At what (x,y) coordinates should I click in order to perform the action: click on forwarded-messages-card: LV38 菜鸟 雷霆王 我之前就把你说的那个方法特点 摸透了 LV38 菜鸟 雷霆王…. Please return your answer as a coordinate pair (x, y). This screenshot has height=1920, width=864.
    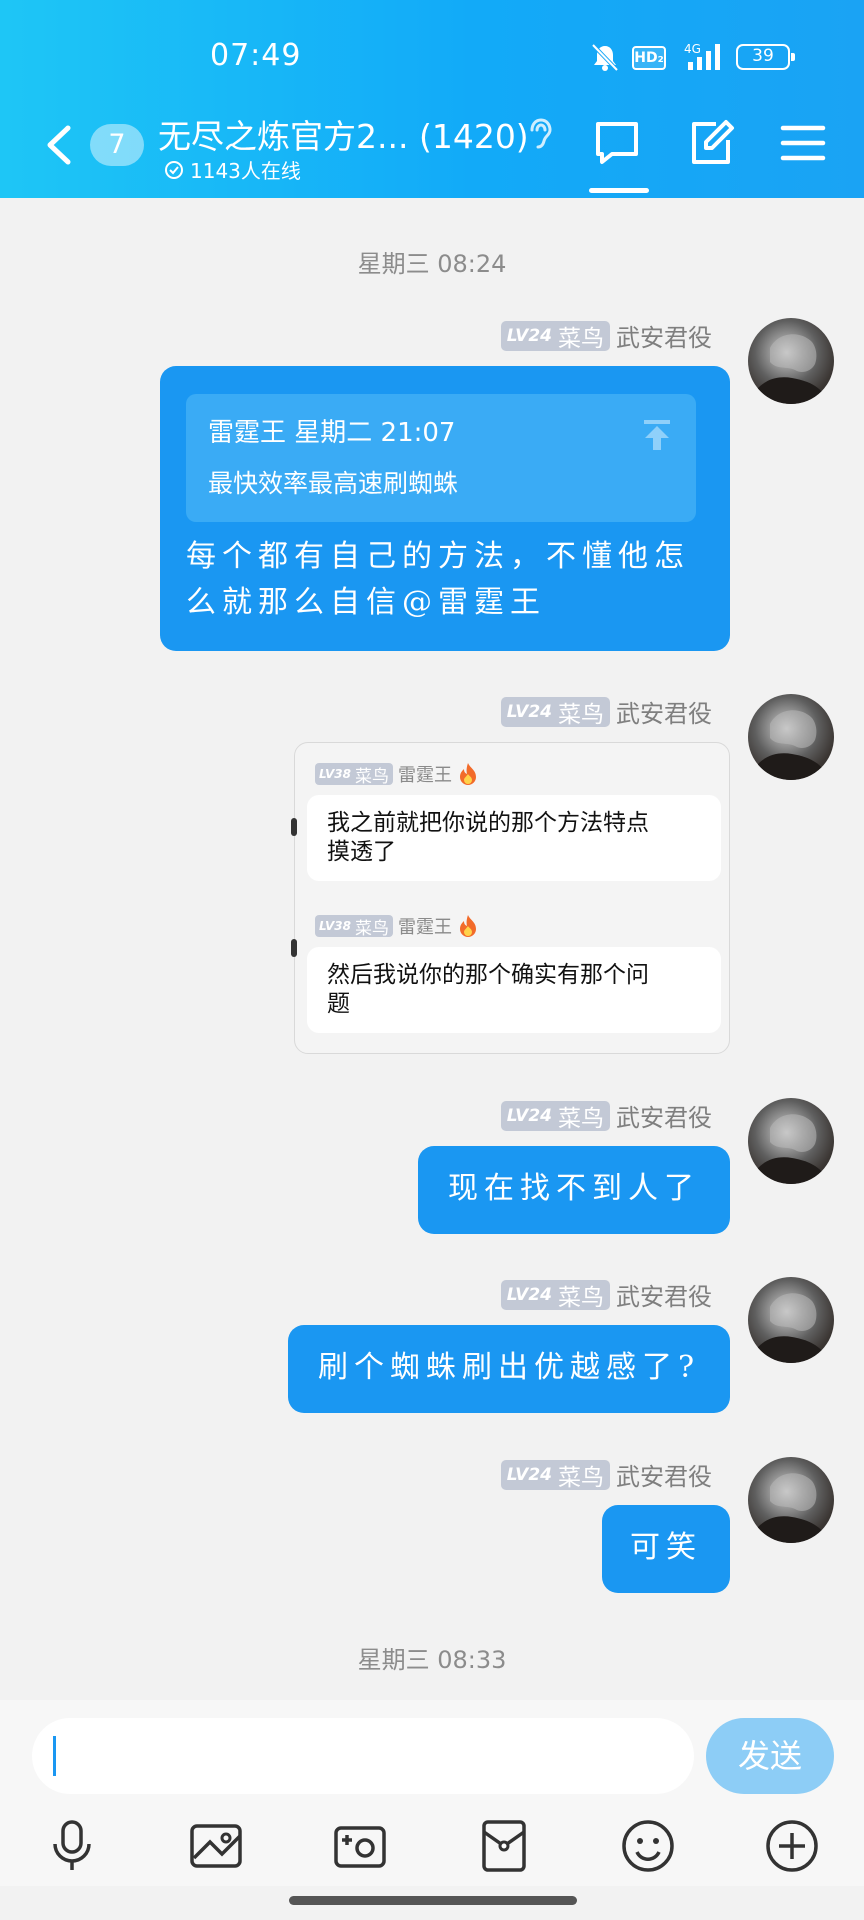
    Looking at the image, I should click on (510, 898).